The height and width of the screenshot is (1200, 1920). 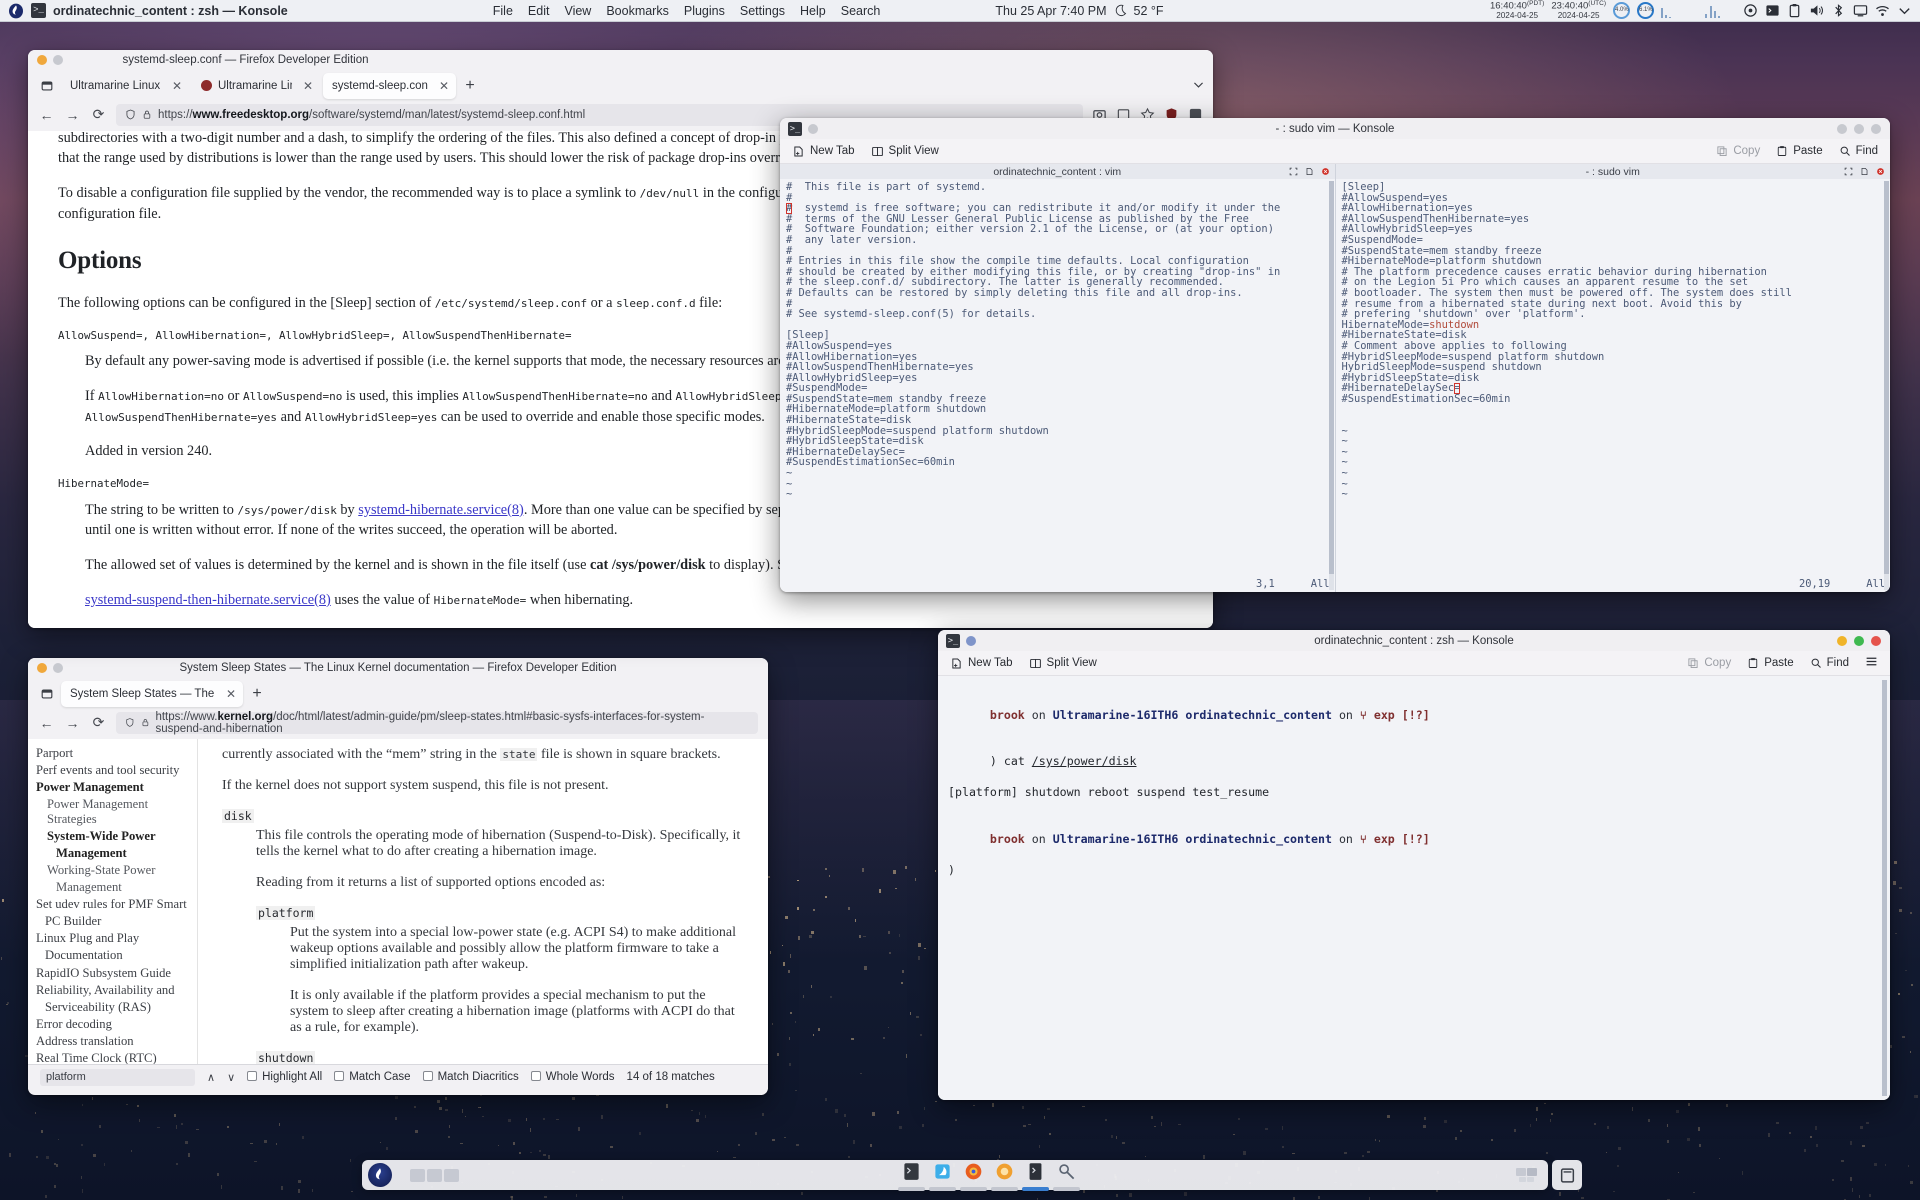 I want to click on match-case-checkbox: Match Case, so click(x=372, y=1077).